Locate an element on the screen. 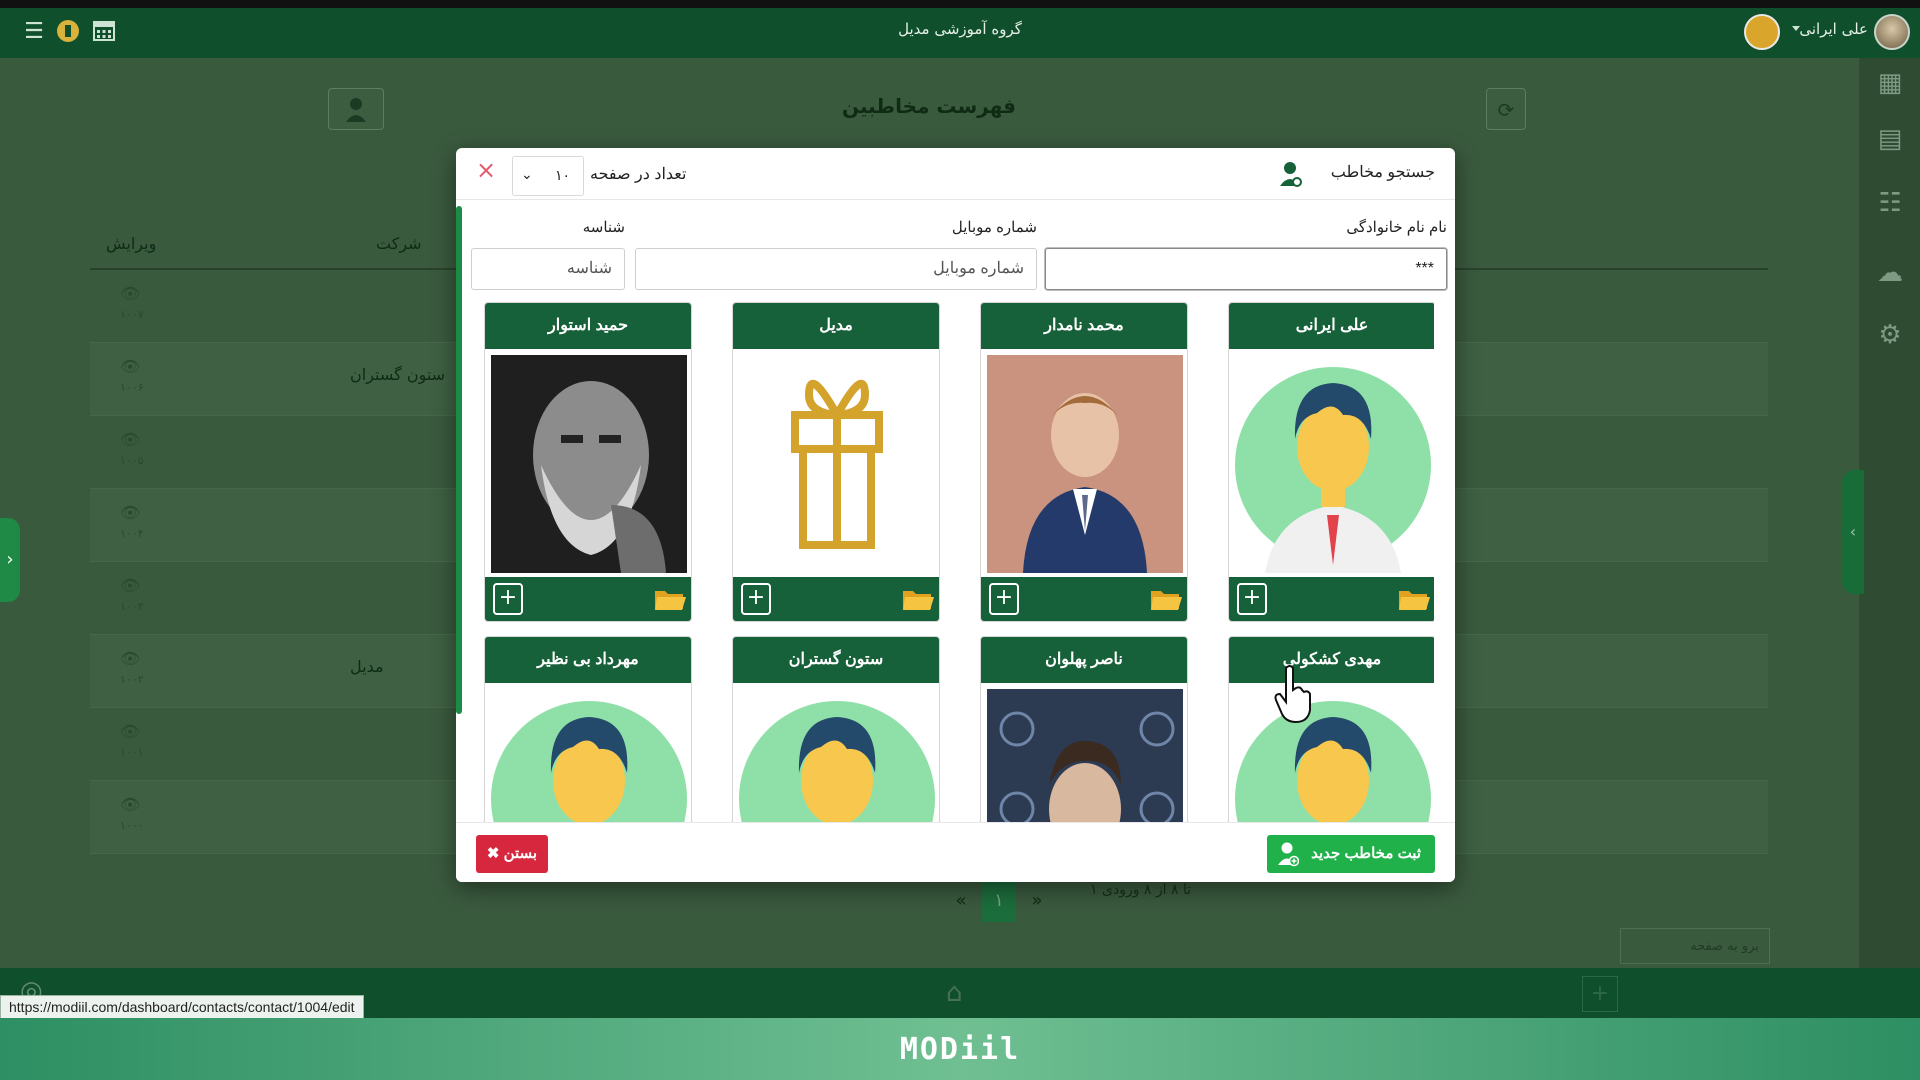 The width and height of the screenshot is (1920, 1080). contact-name: مهدی کشکولی is located at coordinates (1331, 660).